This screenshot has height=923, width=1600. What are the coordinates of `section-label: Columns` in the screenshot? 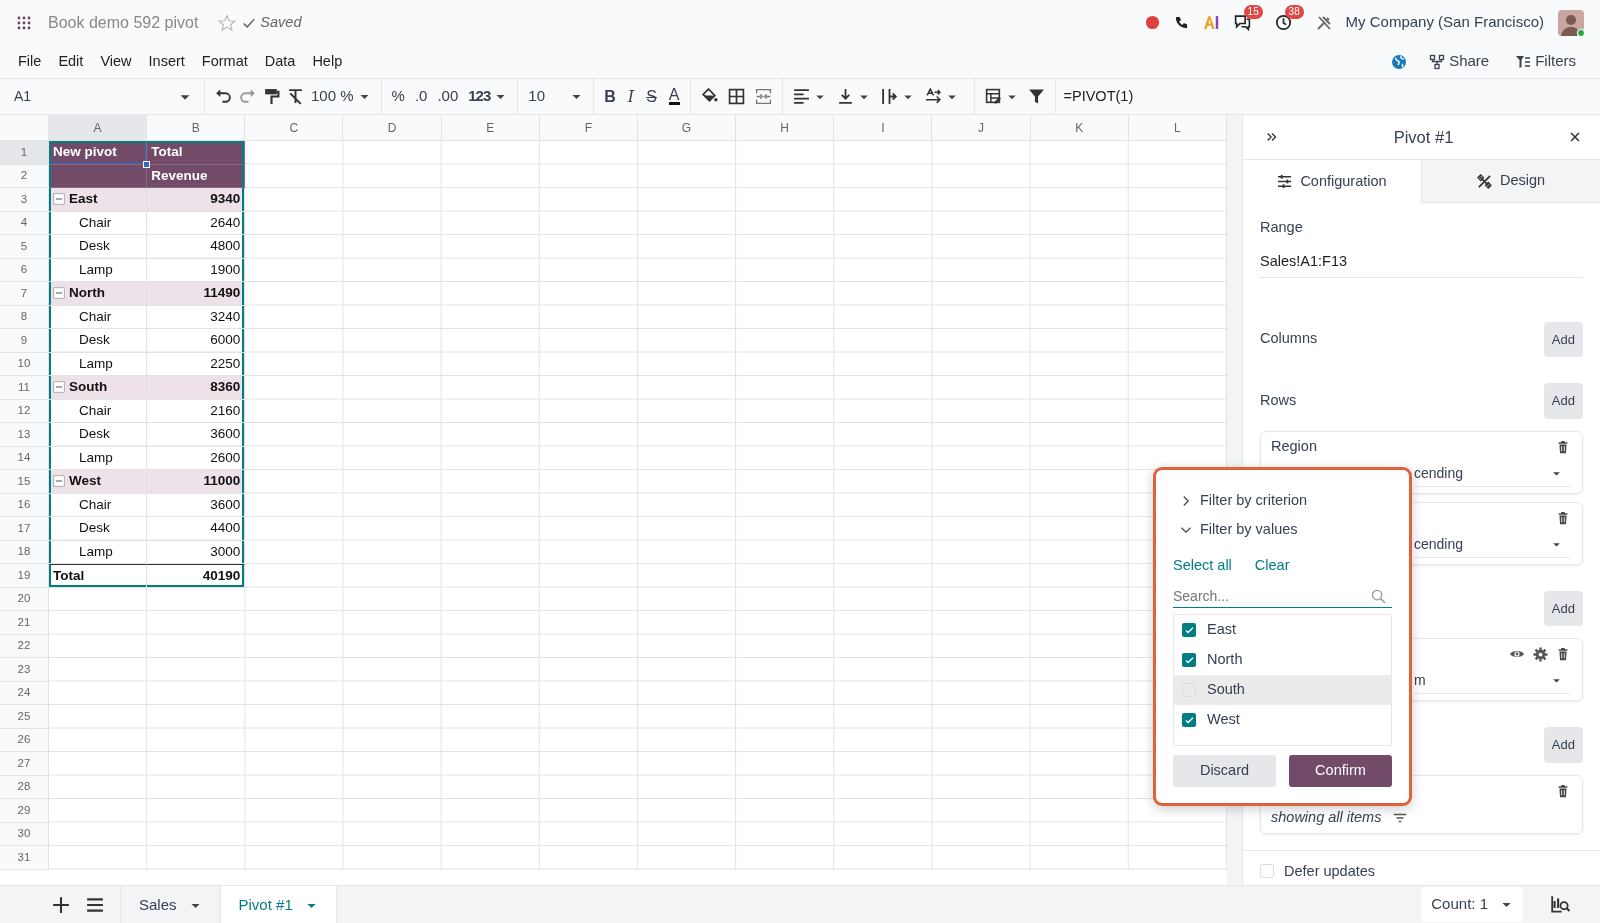 It's located at (1289, 339).